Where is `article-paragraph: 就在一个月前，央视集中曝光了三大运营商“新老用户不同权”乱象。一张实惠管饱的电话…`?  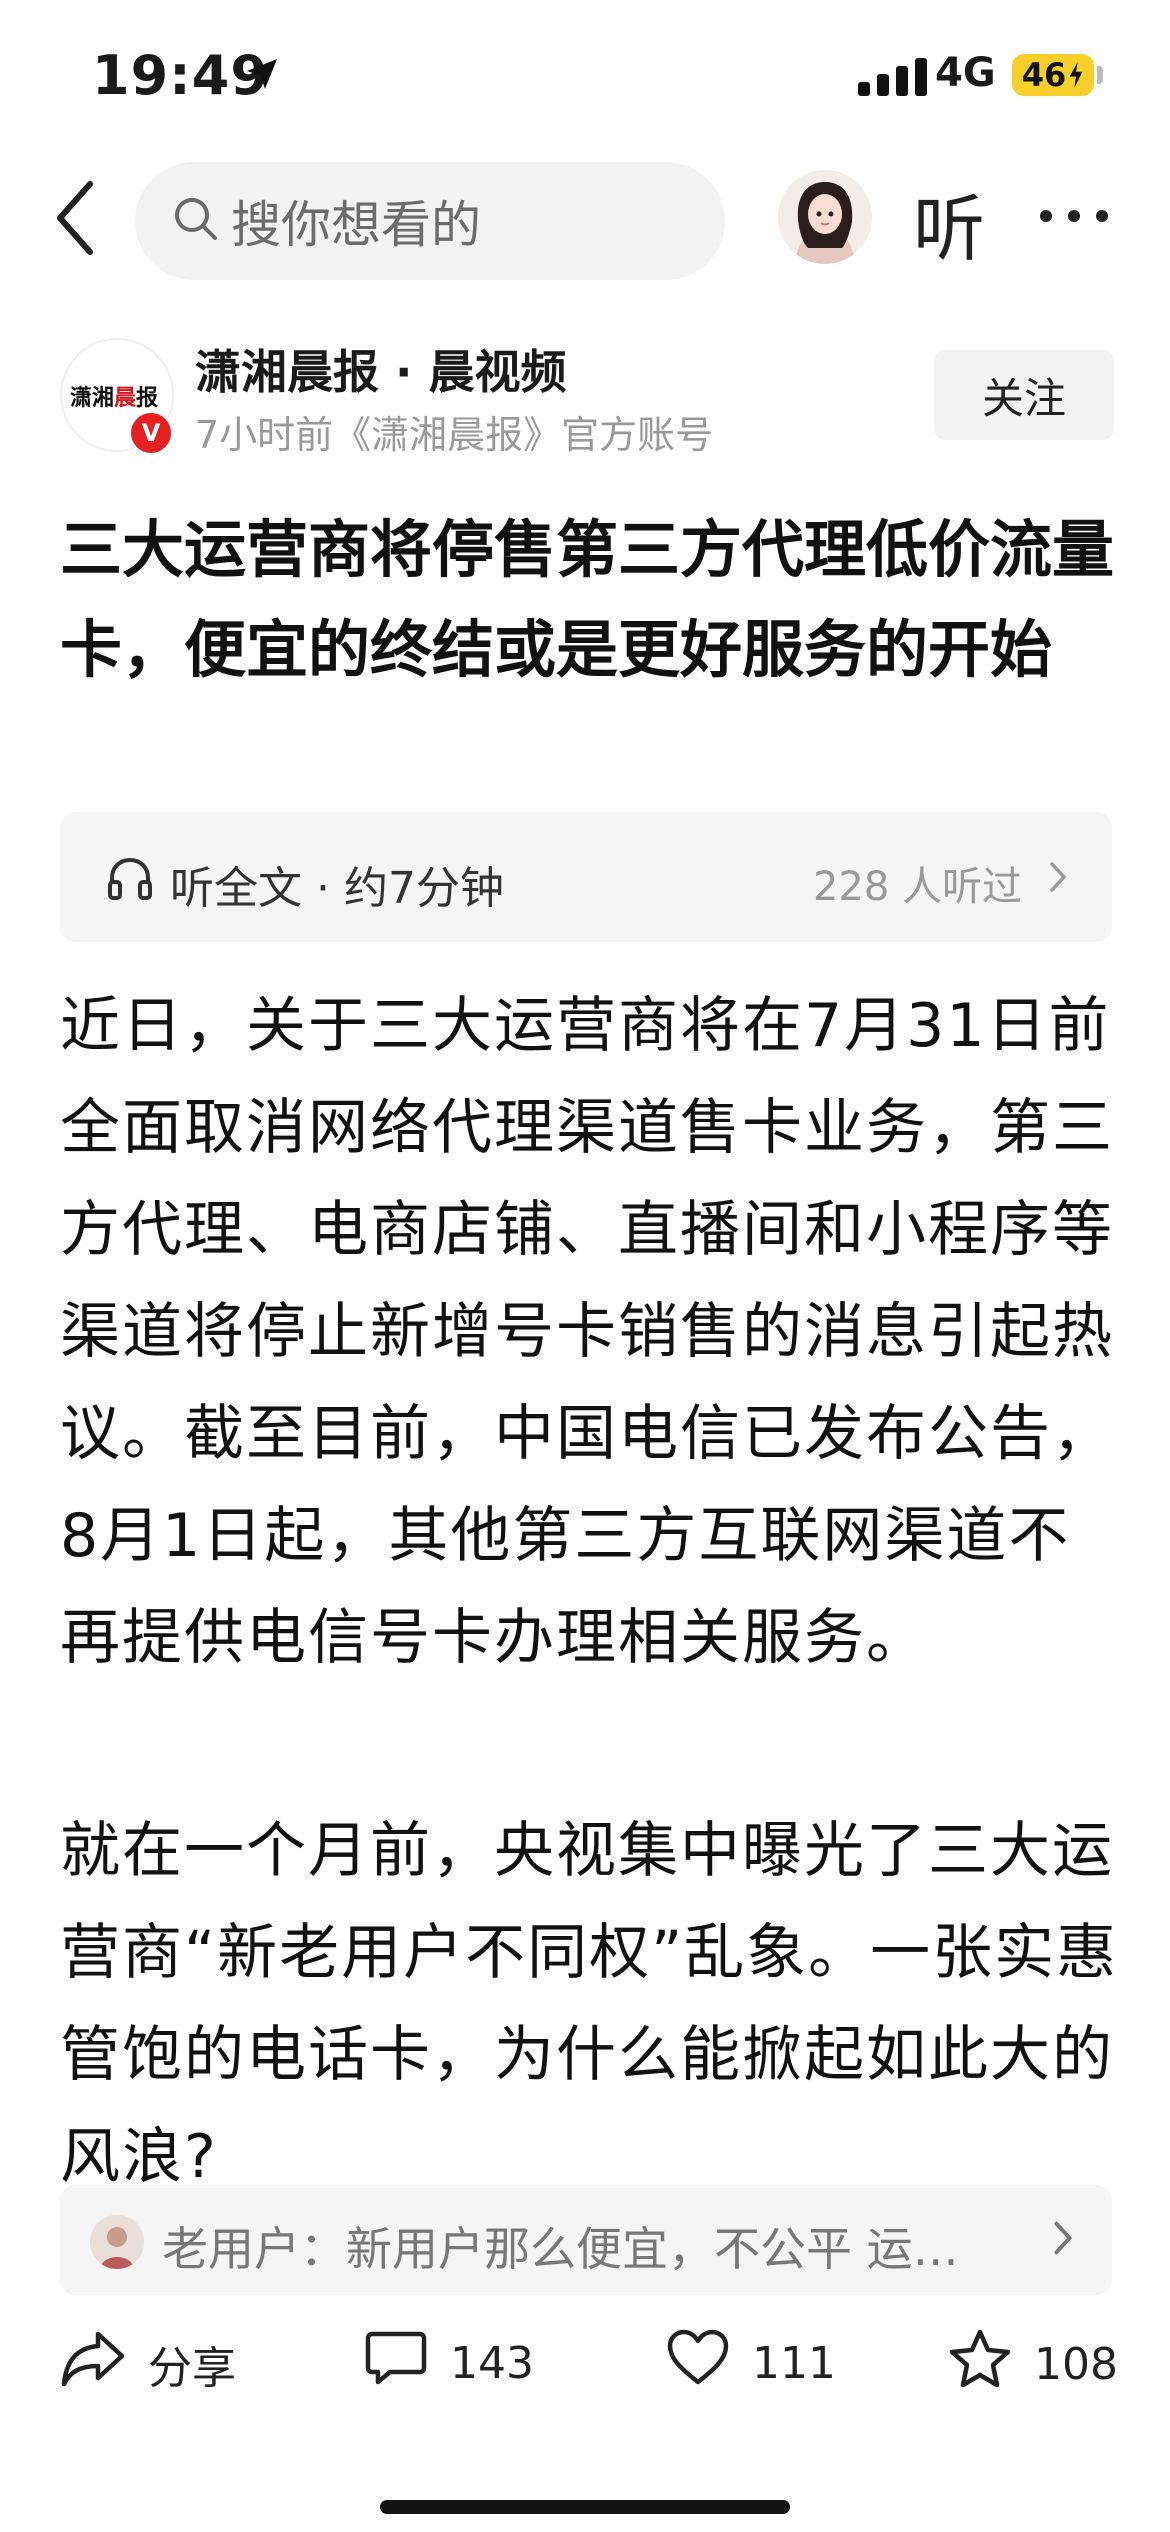 article-paragraph: 就在一个月前，央视集中曝光了三大运营商“新老用户不同权”乱象。一张实惠管饱的电话… is located at coordinates (589, 2004).